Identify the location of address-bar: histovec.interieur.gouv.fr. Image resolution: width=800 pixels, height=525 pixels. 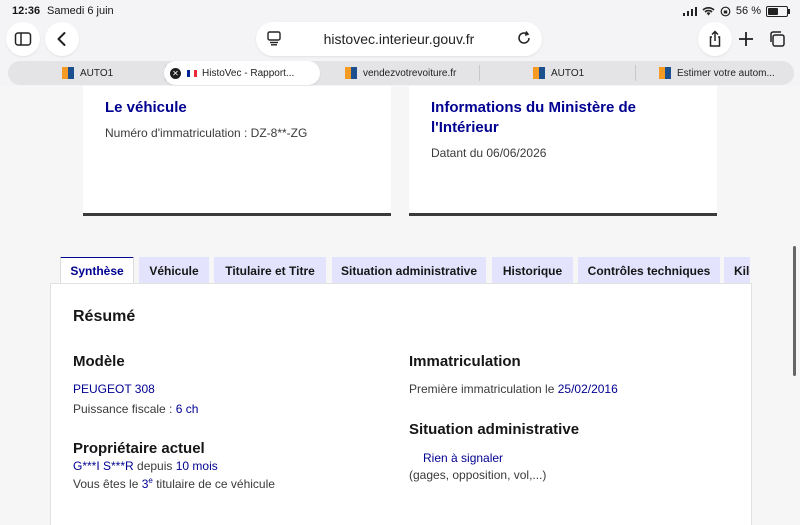
(399, 39).